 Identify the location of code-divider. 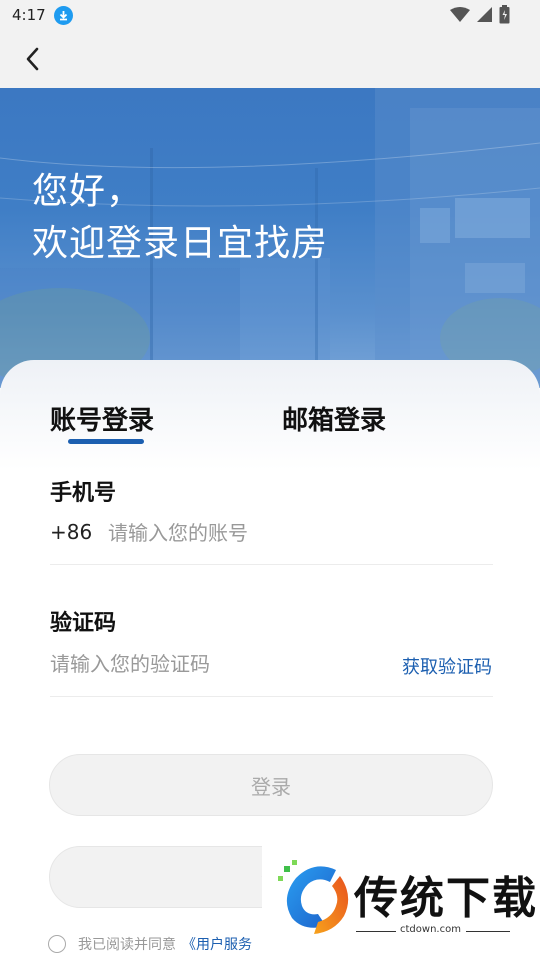
(271, 696).